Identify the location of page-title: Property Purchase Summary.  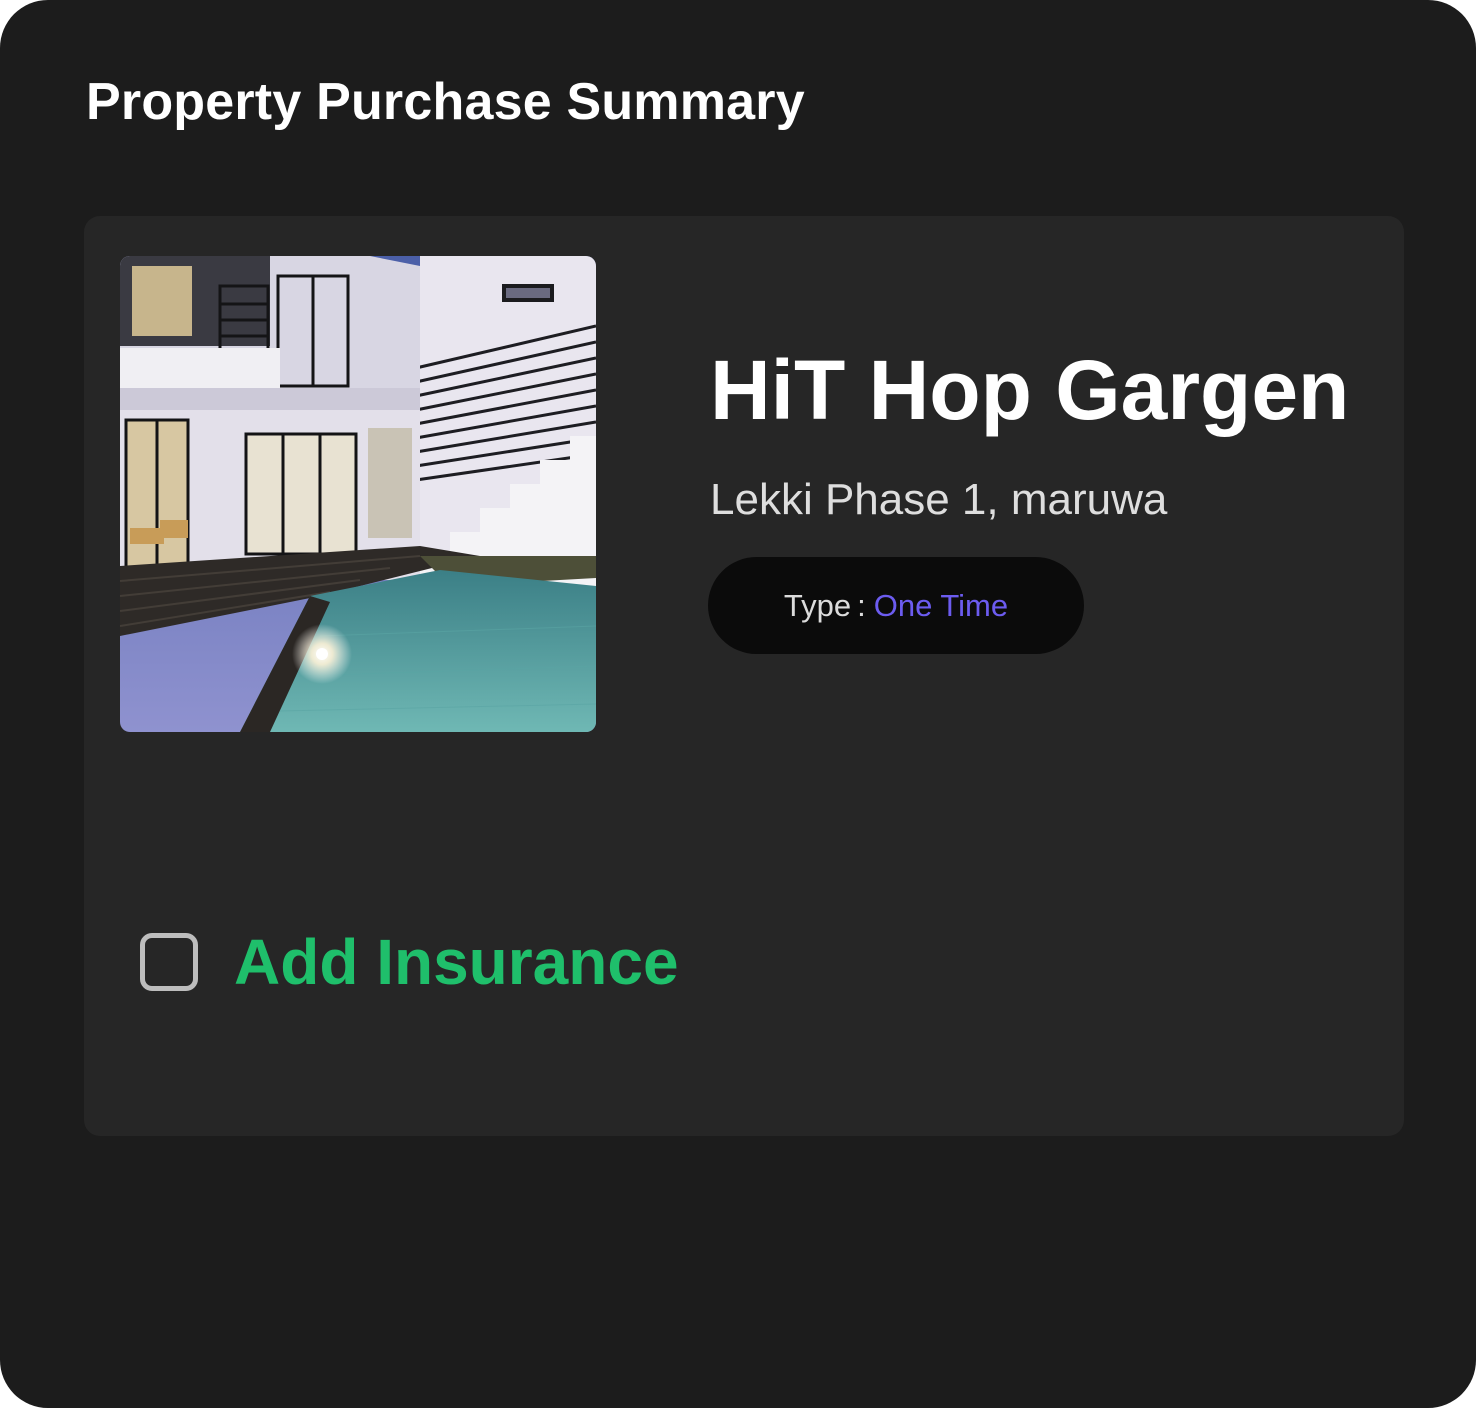
(445, 102).